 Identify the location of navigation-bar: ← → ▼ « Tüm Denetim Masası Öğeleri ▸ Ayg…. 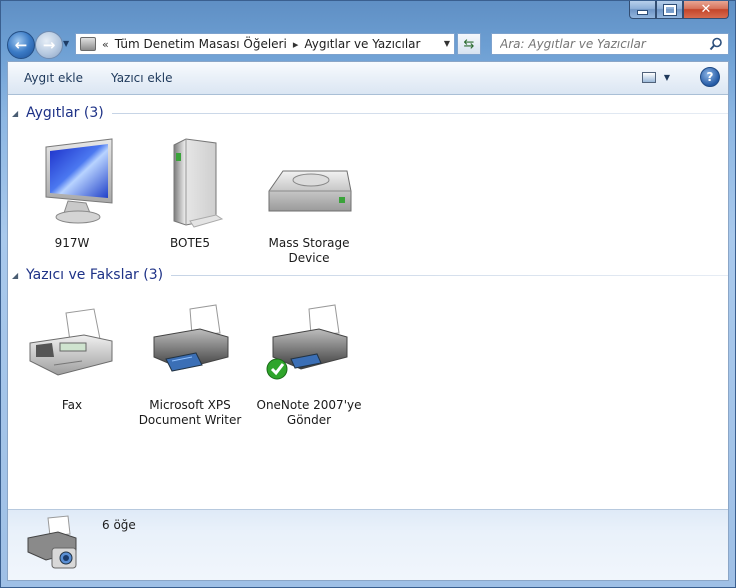
(368, 45).